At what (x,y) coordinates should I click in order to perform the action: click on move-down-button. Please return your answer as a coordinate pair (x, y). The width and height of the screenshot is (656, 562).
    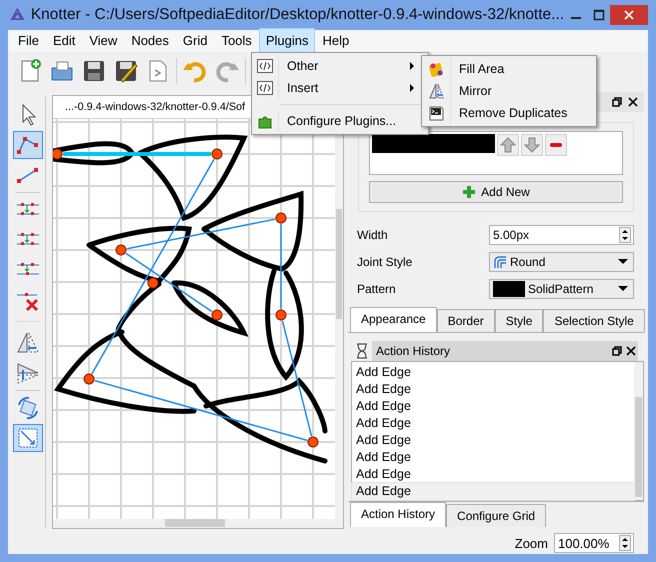
    Looking at the image, I should click on (532, 145).